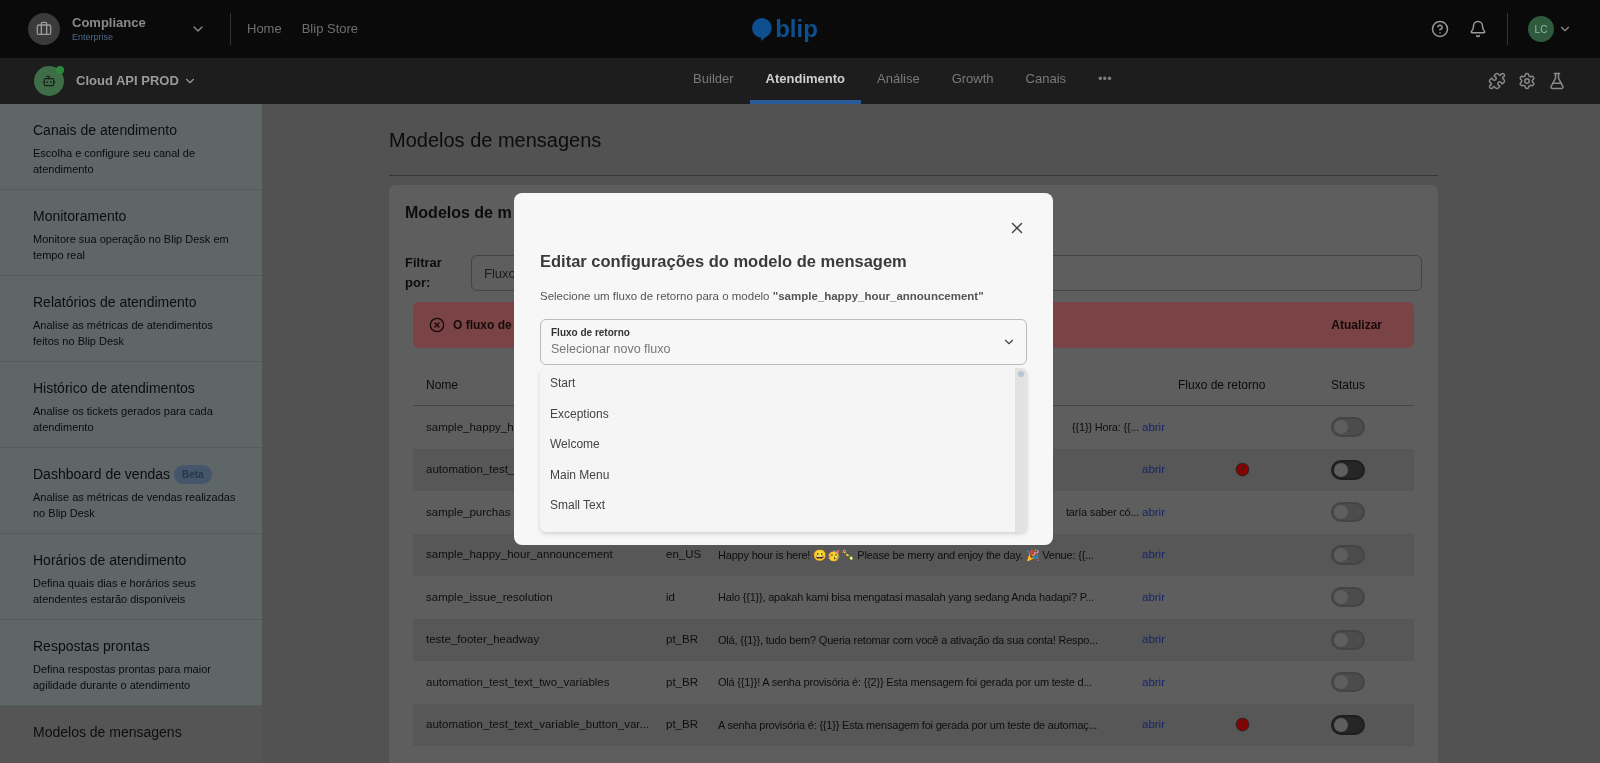 The image size is (1600, 763). Describe the element at coordinates (518, 681) in the screenshot. I see `template-name: automation_test_text_two_variables` at that location.